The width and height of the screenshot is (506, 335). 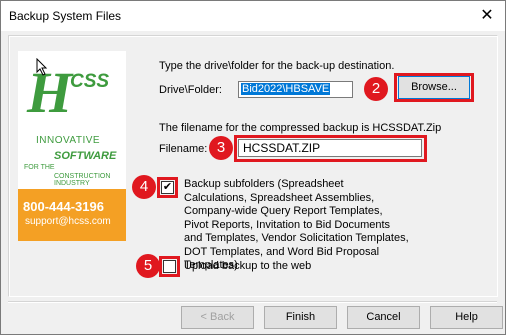 What do you see at coordinates (72, 215) in the screenshot?
I see `logo-contact-band` at bounding box center [72, 215].